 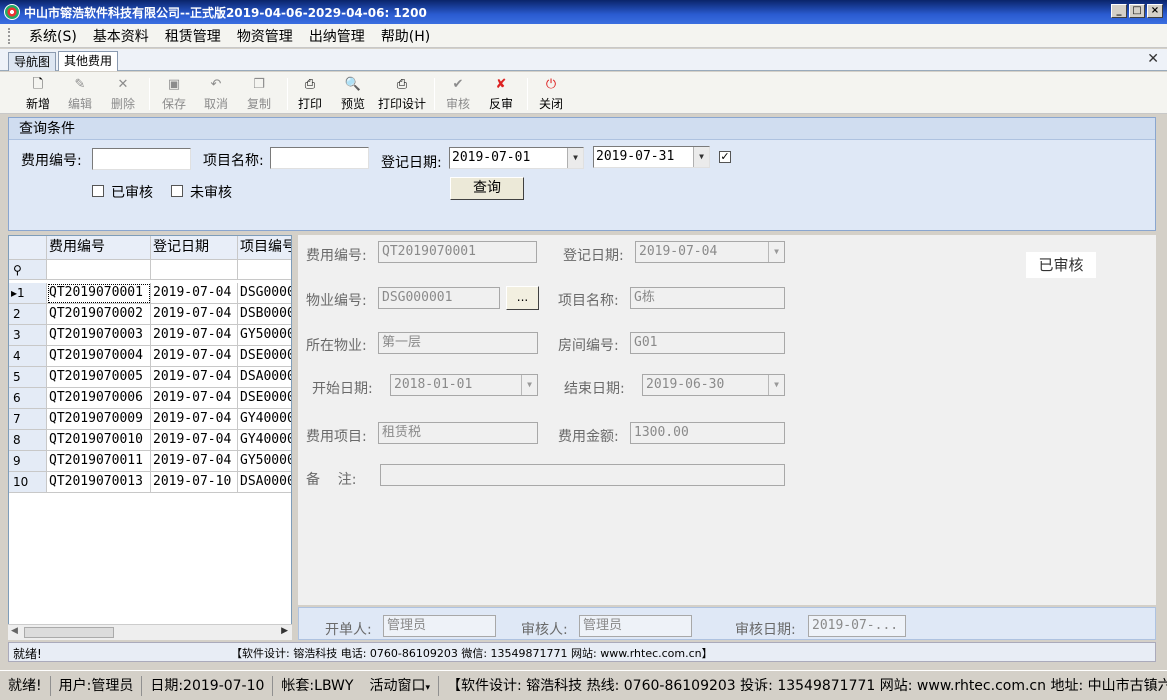 What do you see at coordinates (28, 461) in the screenshot?
I see `row-indicator: 9` at bounding box center [28, 461].